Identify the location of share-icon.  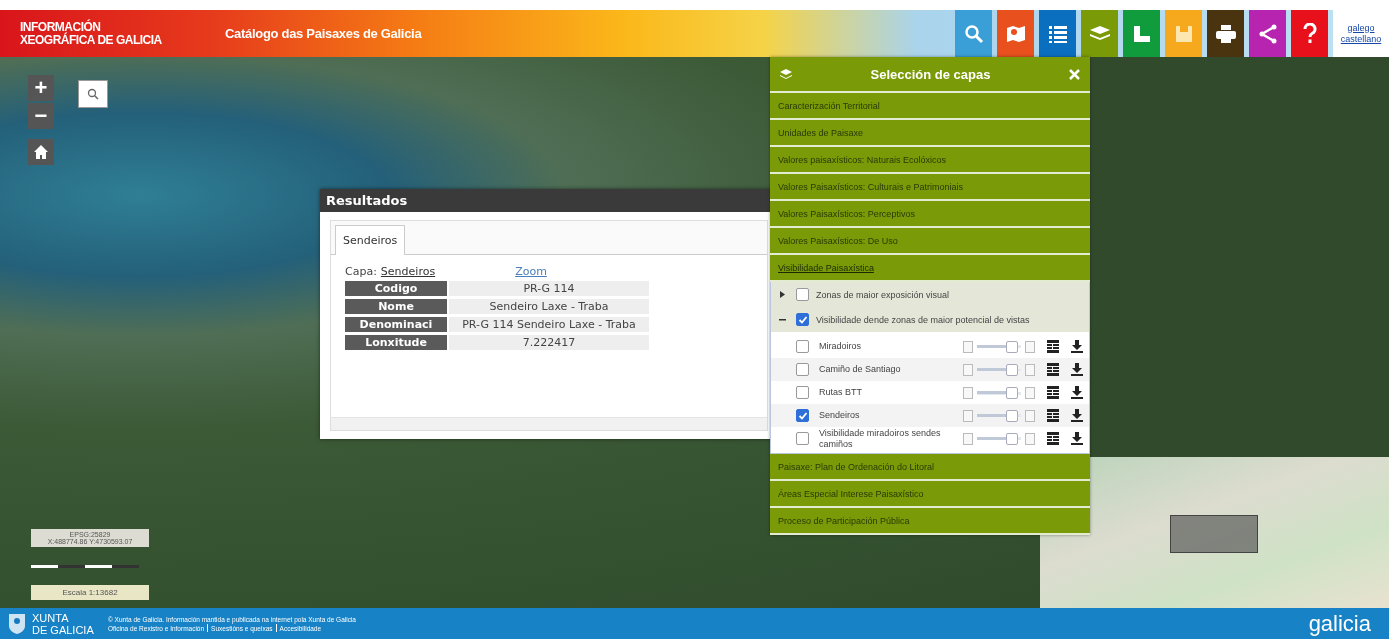
(1267, 33).